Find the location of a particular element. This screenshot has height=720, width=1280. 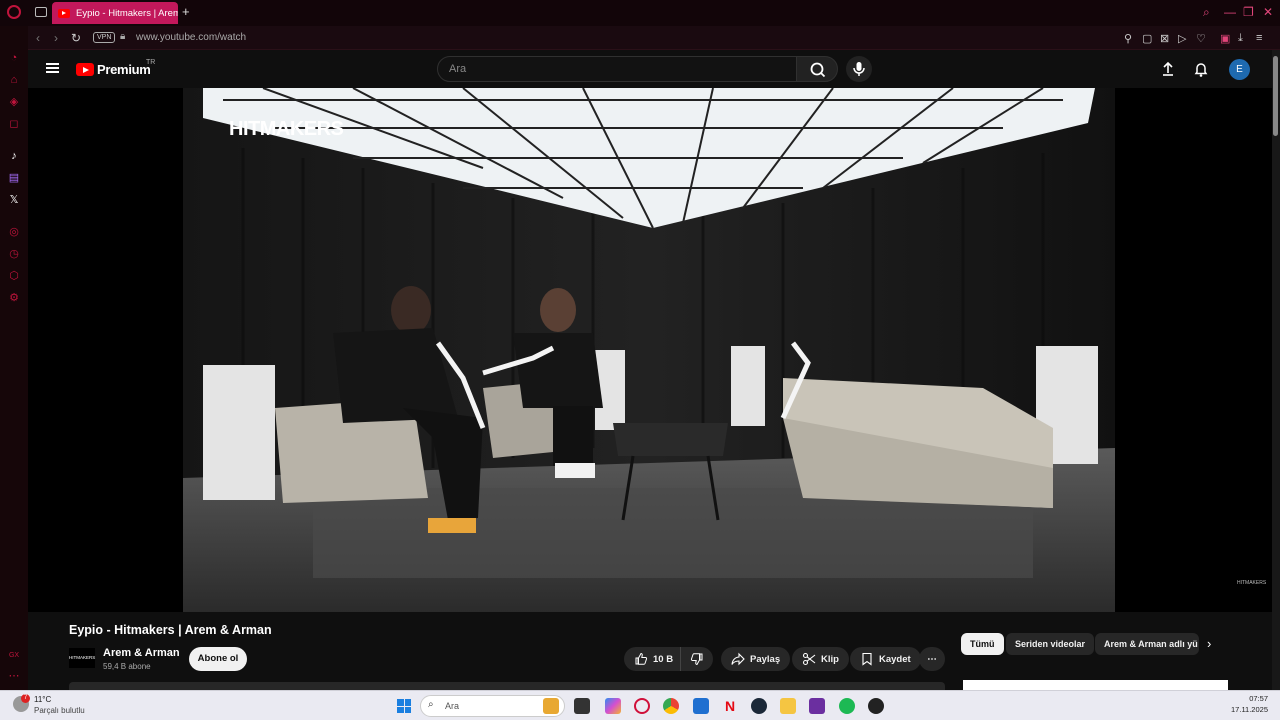

weather-condition: Parçalı bulutlu is located at coordinates (59, 710).